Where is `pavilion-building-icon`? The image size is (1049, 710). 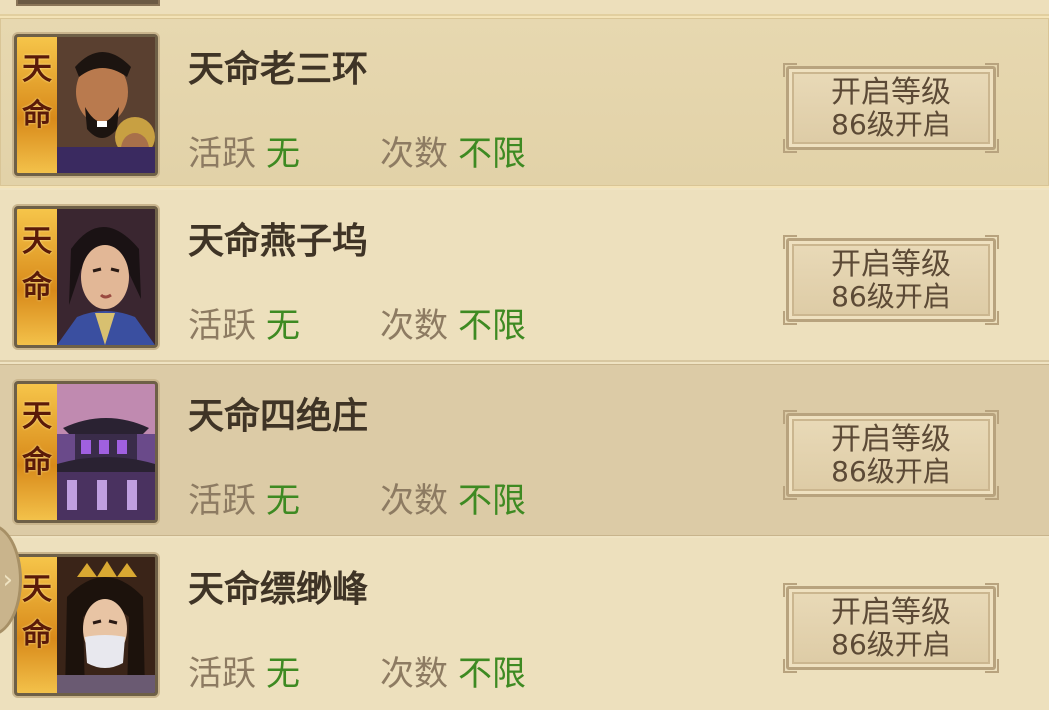 pavilion-building-icon is located at coordinates (106, 452).